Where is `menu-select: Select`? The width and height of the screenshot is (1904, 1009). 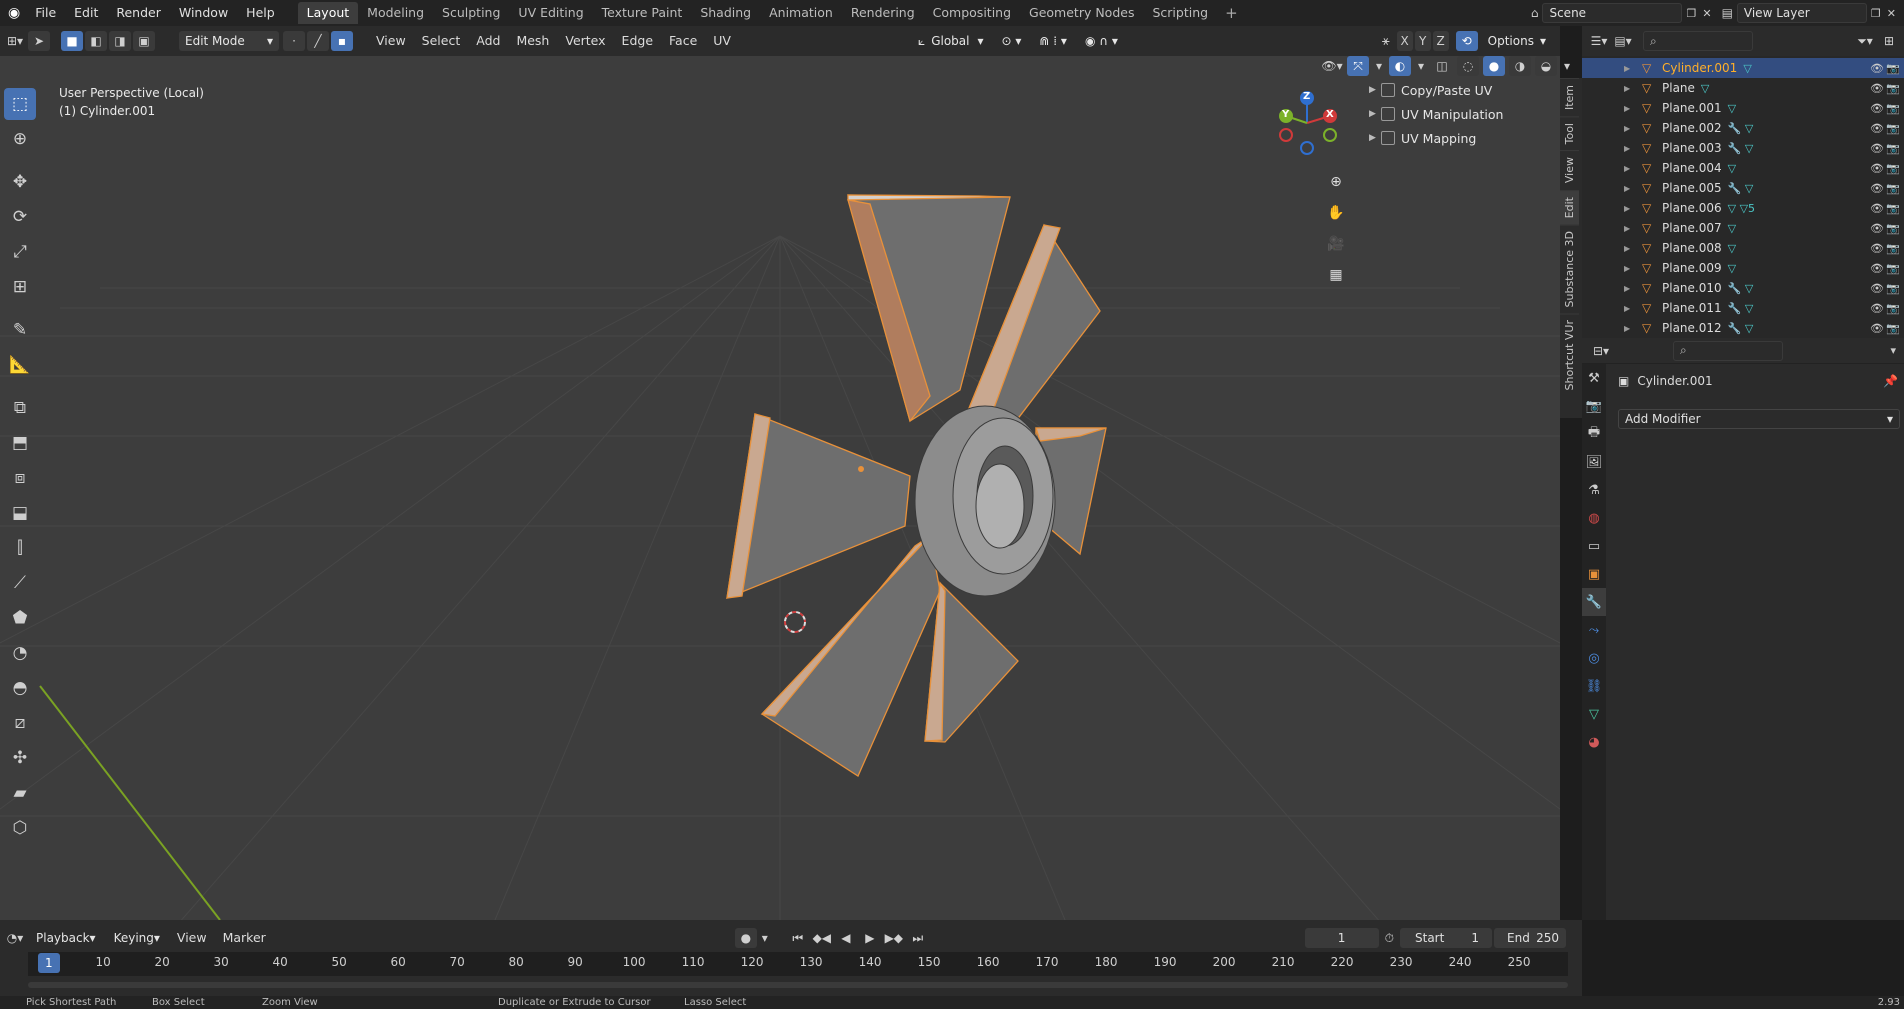 menu-select: Select is located at coordinates (441, 41).